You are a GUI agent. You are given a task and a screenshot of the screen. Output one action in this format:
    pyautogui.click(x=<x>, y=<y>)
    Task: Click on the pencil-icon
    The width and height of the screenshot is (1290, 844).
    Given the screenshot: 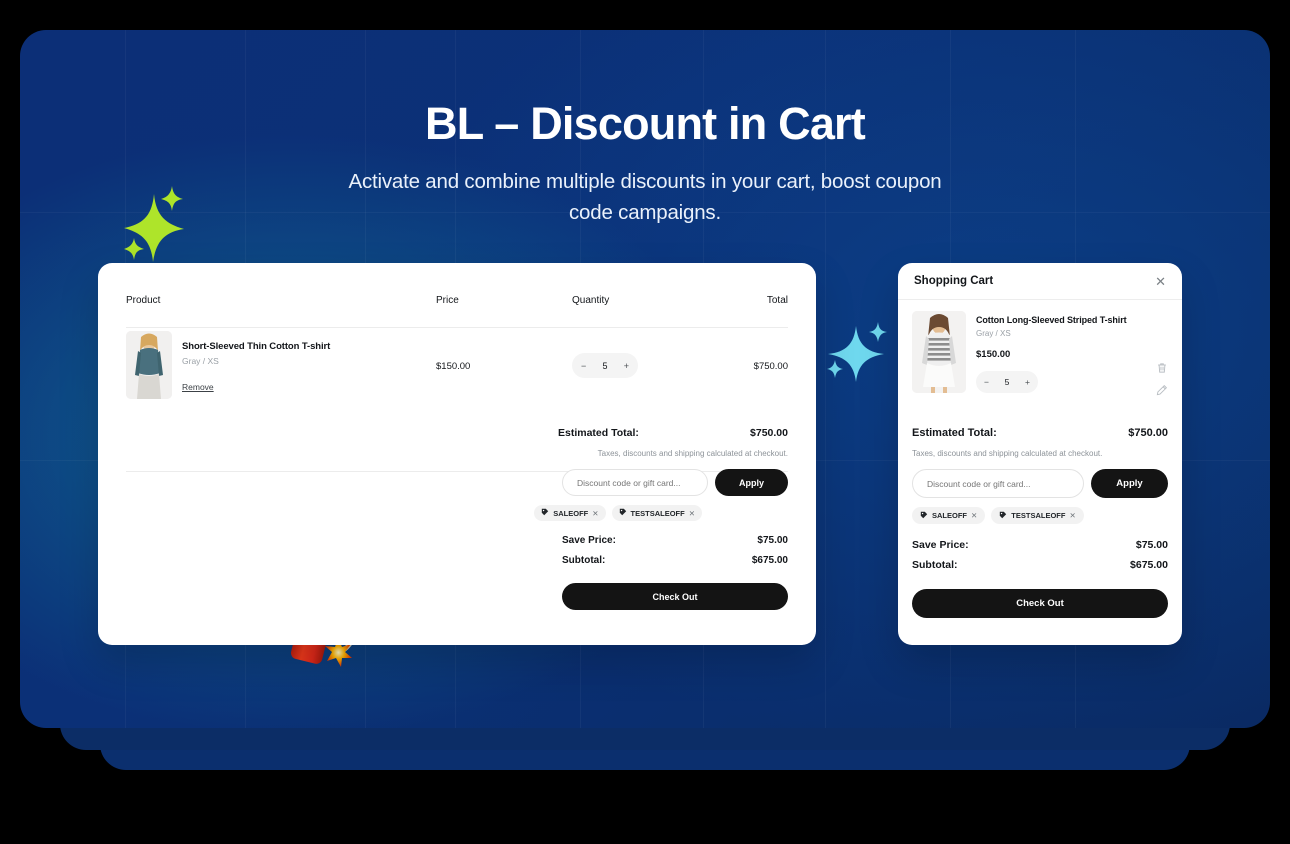 What is the action you would take?
    pyautogui.click(x=1162, y=389)
    